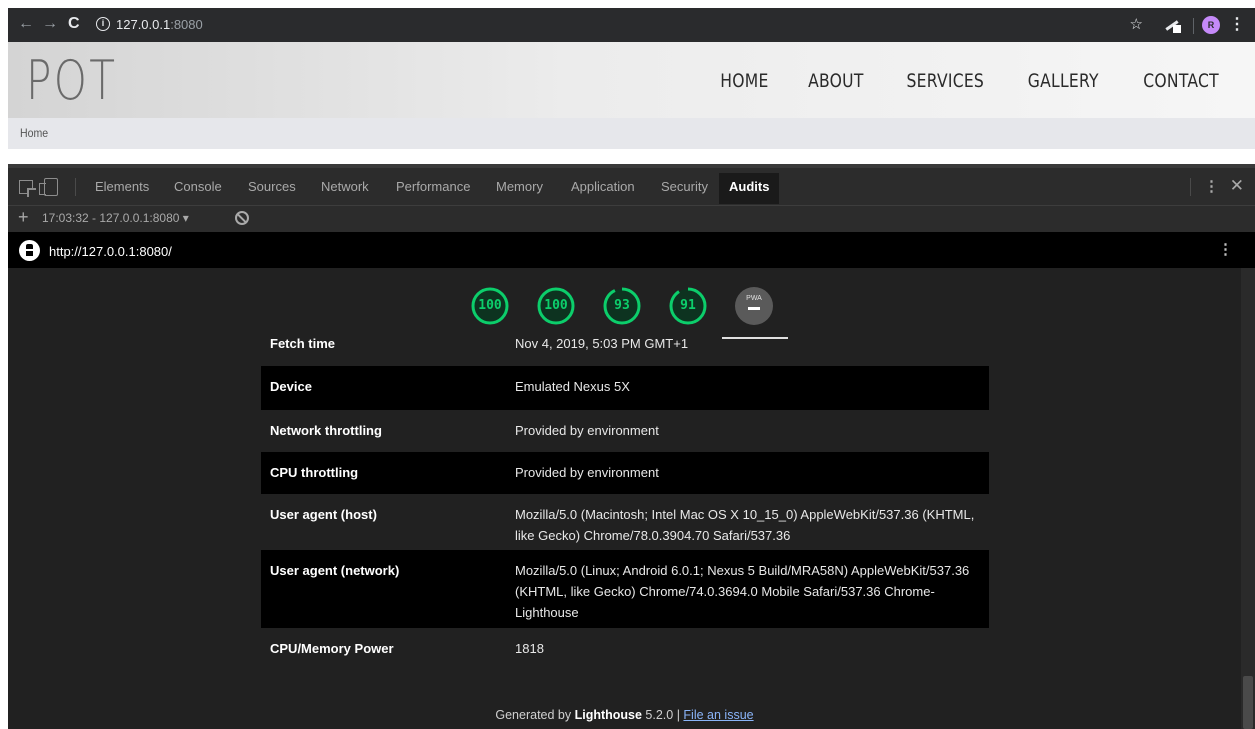  Describe the element at coordinates (335, 570) in the screenshot. I see `setting-key: User agent (network)` at that location.